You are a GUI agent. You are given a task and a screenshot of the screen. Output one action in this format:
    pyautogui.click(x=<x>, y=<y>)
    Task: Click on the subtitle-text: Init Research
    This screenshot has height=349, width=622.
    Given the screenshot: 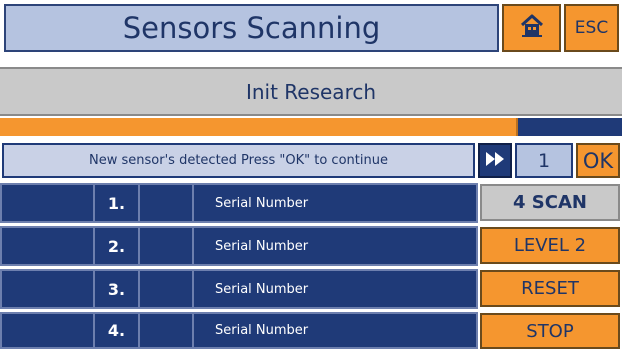 What is the action you would take?
    pyautogui.click(x=311, y=91)
    